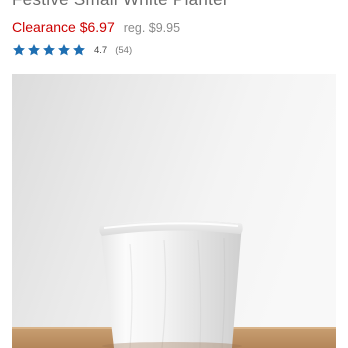  Describe the element at coordinates (63, 27) in the screenshot. I see `clearance-price: Clearance $6.97` at that location.